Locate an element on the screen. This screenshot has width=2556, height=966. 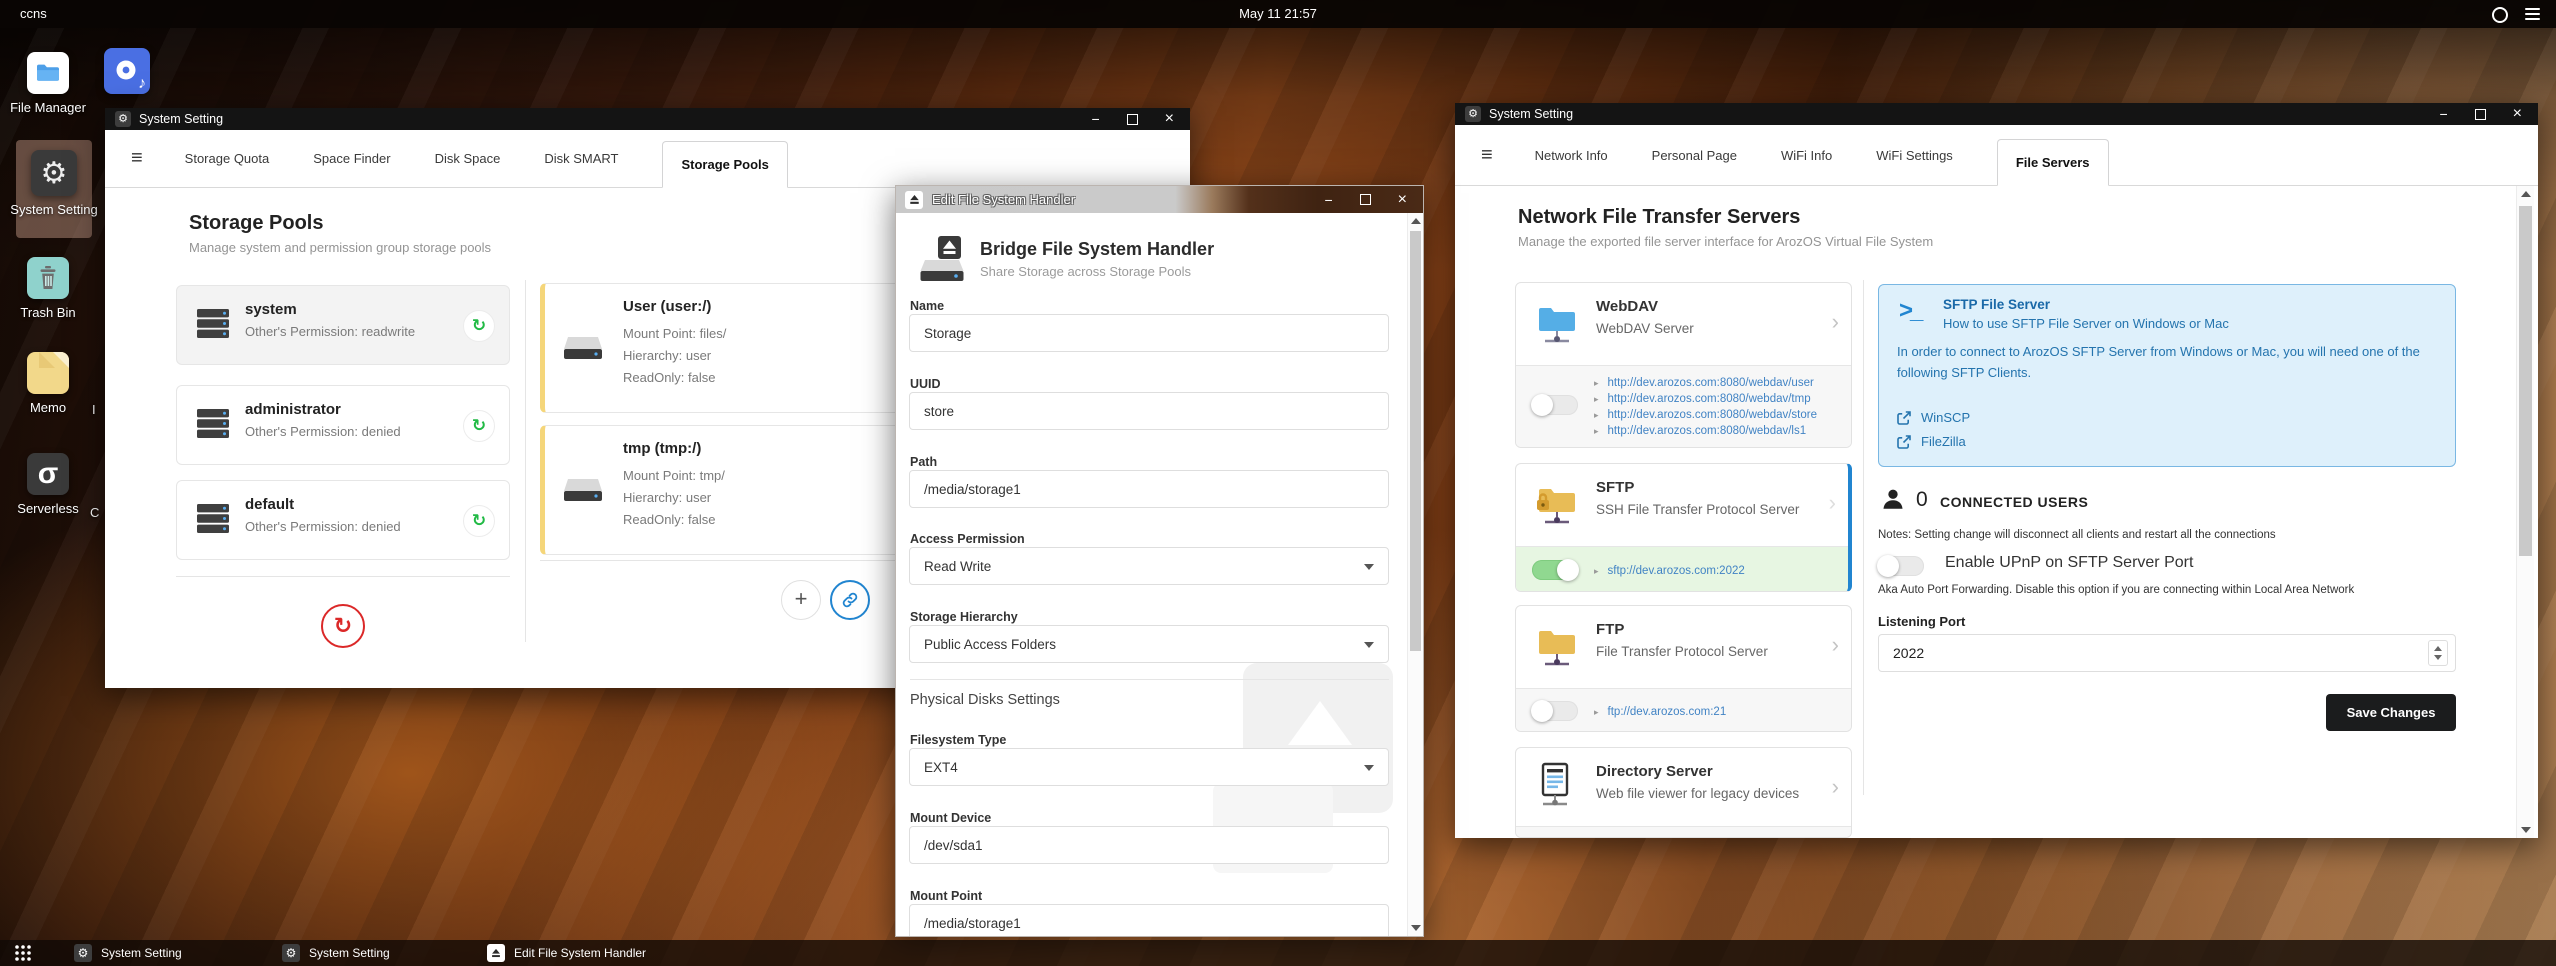
uuid-label: UUID is located at coordinates (925, 384).